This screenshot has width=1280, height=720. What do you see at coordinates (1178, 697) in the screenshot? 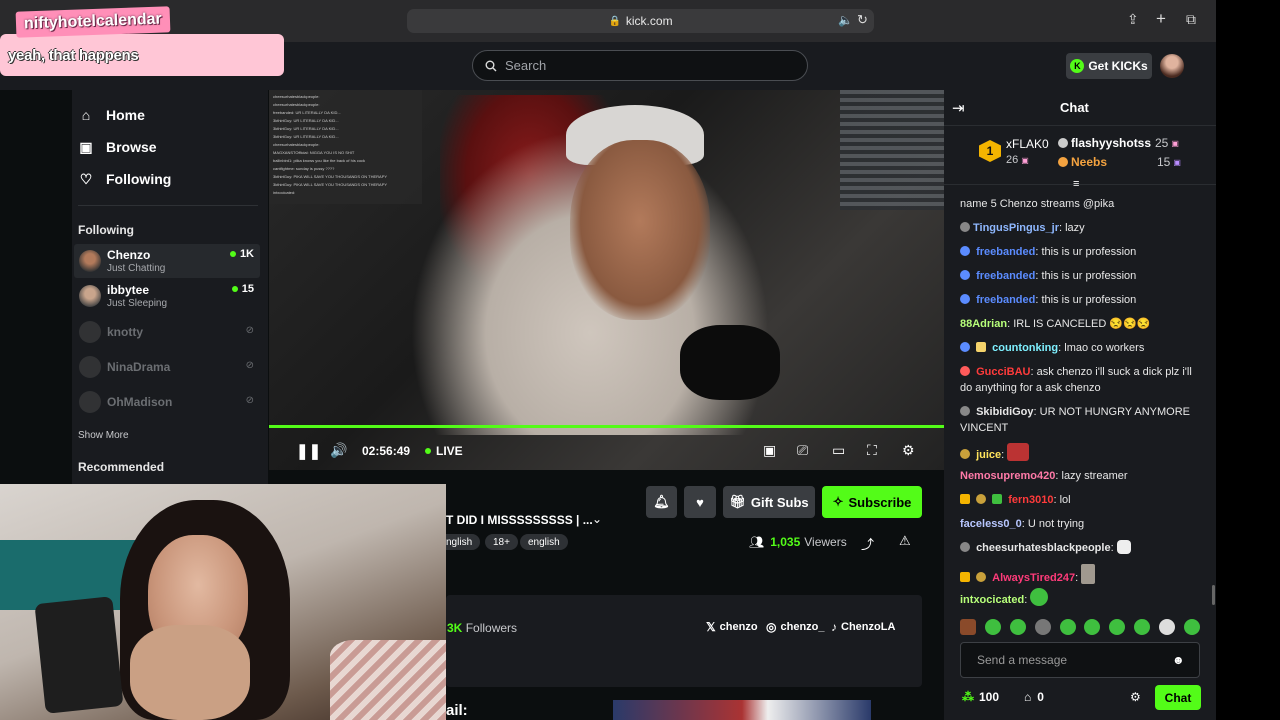
I see `send-chat-button: Chat` at bounding box center [1178, 697].